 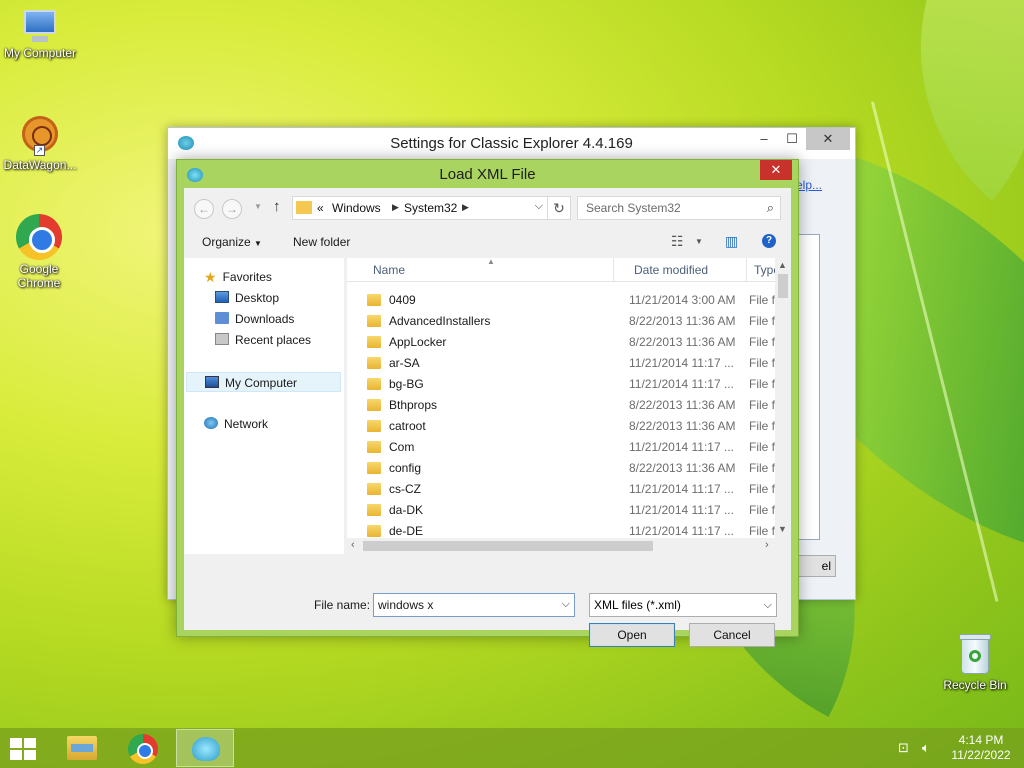 What do you see at coordinates (699, 241) in the screenshot?
I see `view-dropdown-icon: ▼` at bounding box center [699, 241].